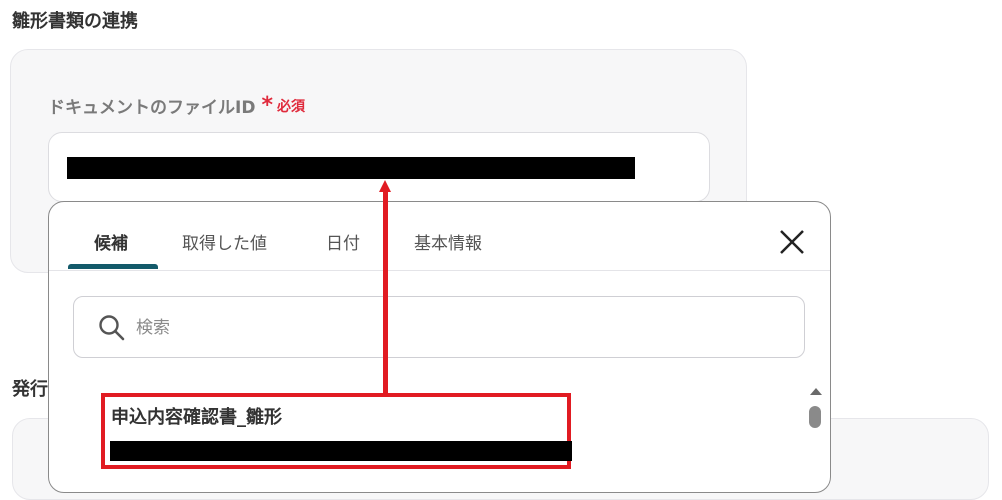 The image size is (1002, 500). Describe the element at coordinates (224, 241) in the screenshot. I see `tab-retrieved-values: 取得した値` at that location.